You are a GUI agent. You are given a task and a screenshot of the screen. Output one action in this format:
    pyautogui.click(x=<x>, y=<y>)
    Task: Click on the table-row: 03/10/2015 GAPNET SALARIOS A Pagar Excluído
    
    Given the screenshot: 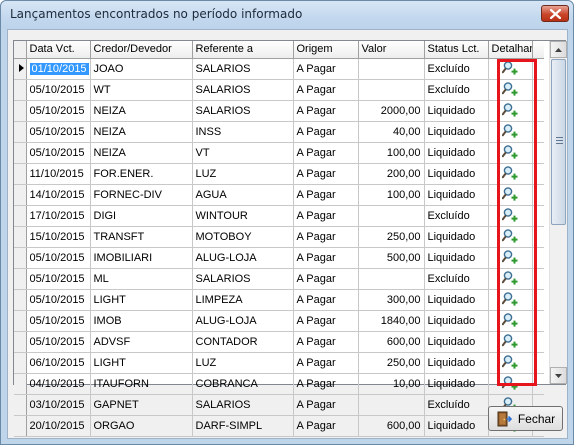 What is the action you would take?
    pyautogui.click(x=279, y=405)
    